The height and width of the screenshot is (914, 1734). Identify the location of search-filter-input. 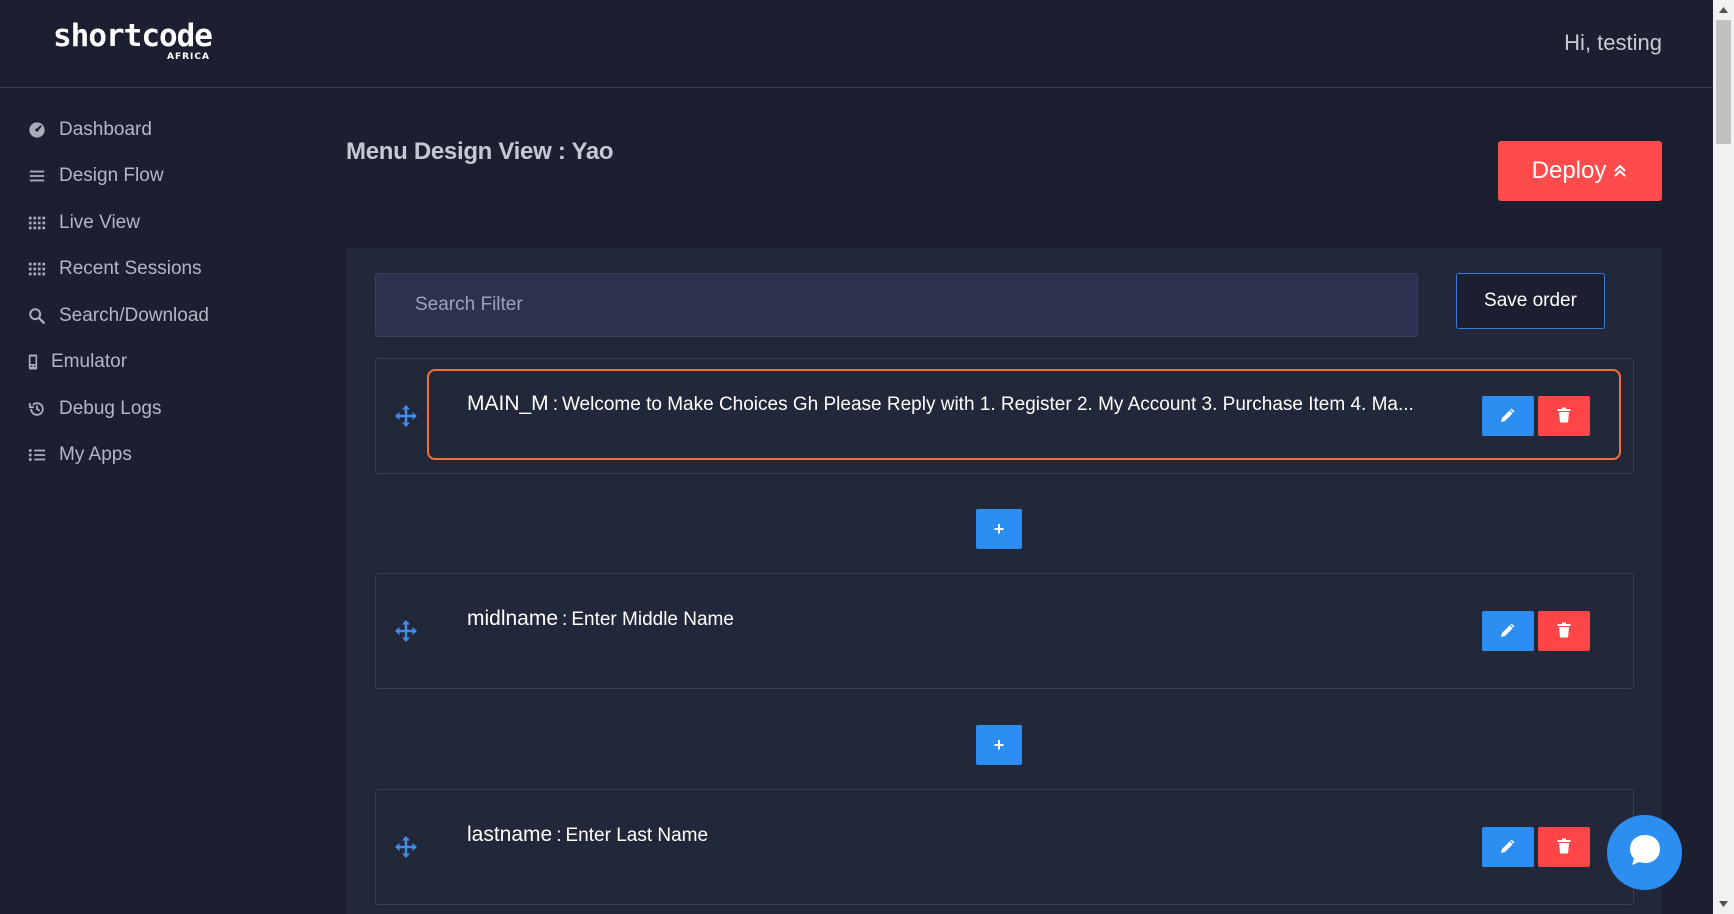
(896, 305).